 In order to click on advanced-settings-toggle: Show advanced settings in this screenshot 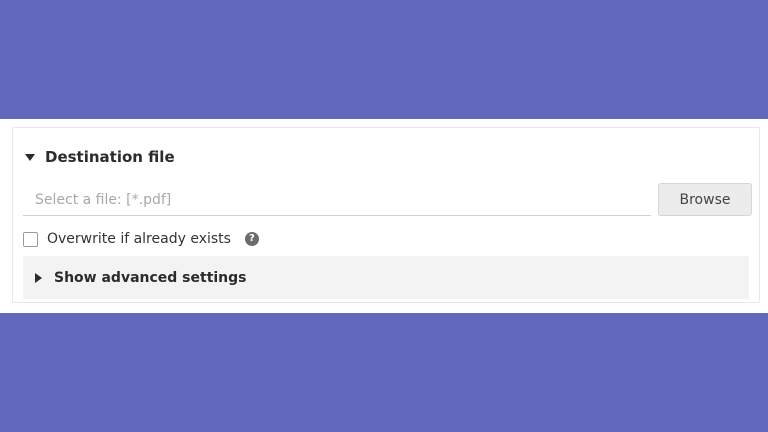, I will do `click(386, 277)`.